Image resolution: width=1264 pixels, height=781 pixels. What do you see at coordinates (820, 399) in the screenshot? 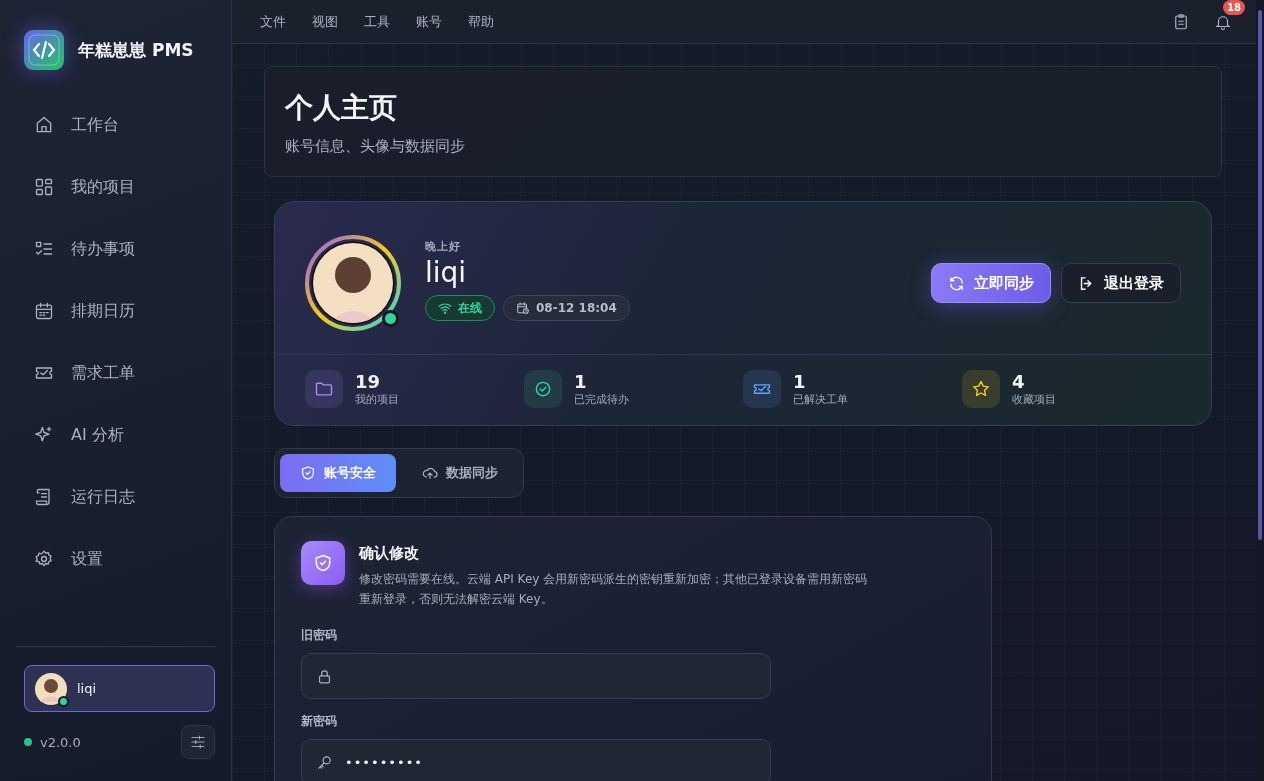
I see `stat-label: 已解决工单` at bounding box center [820, 399].